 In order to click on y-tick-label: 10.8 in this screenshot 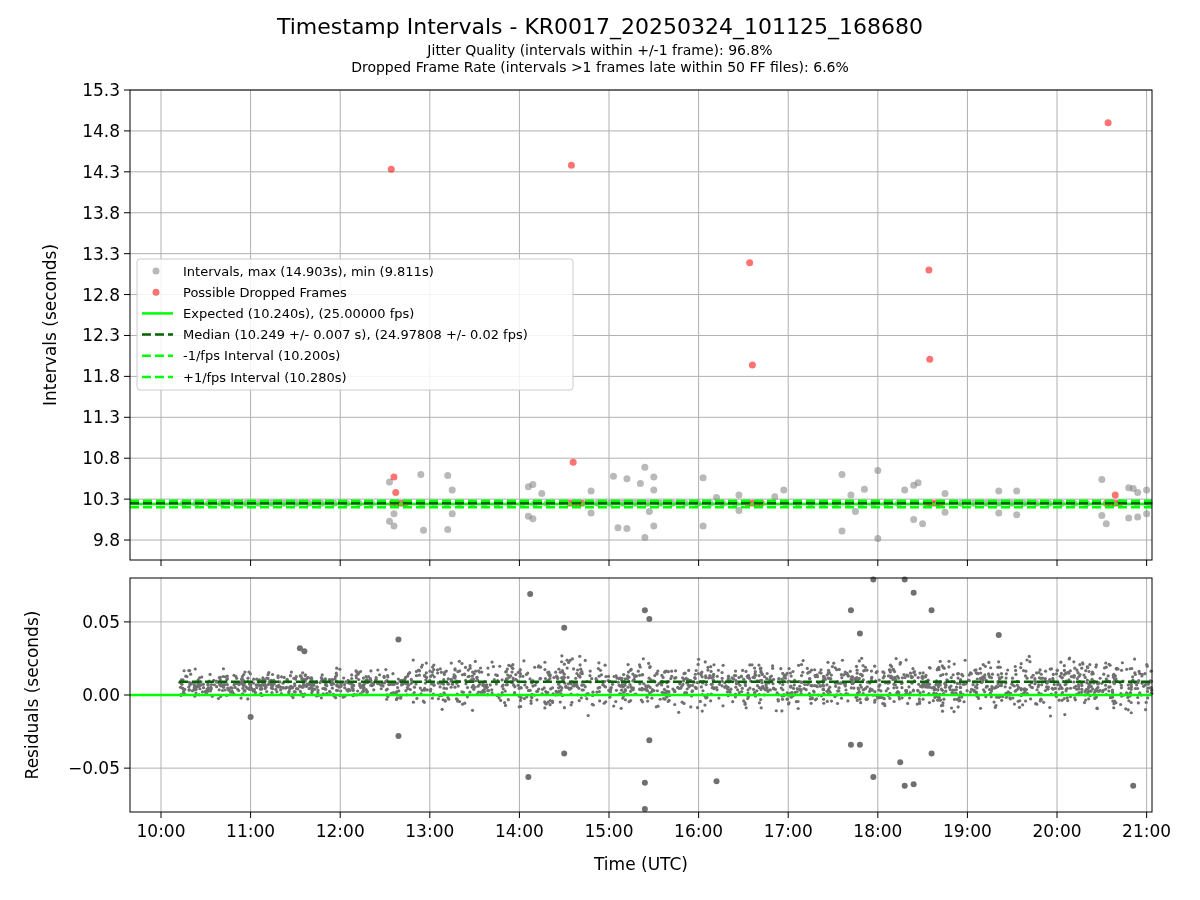, I will do `click(101, 458)`.